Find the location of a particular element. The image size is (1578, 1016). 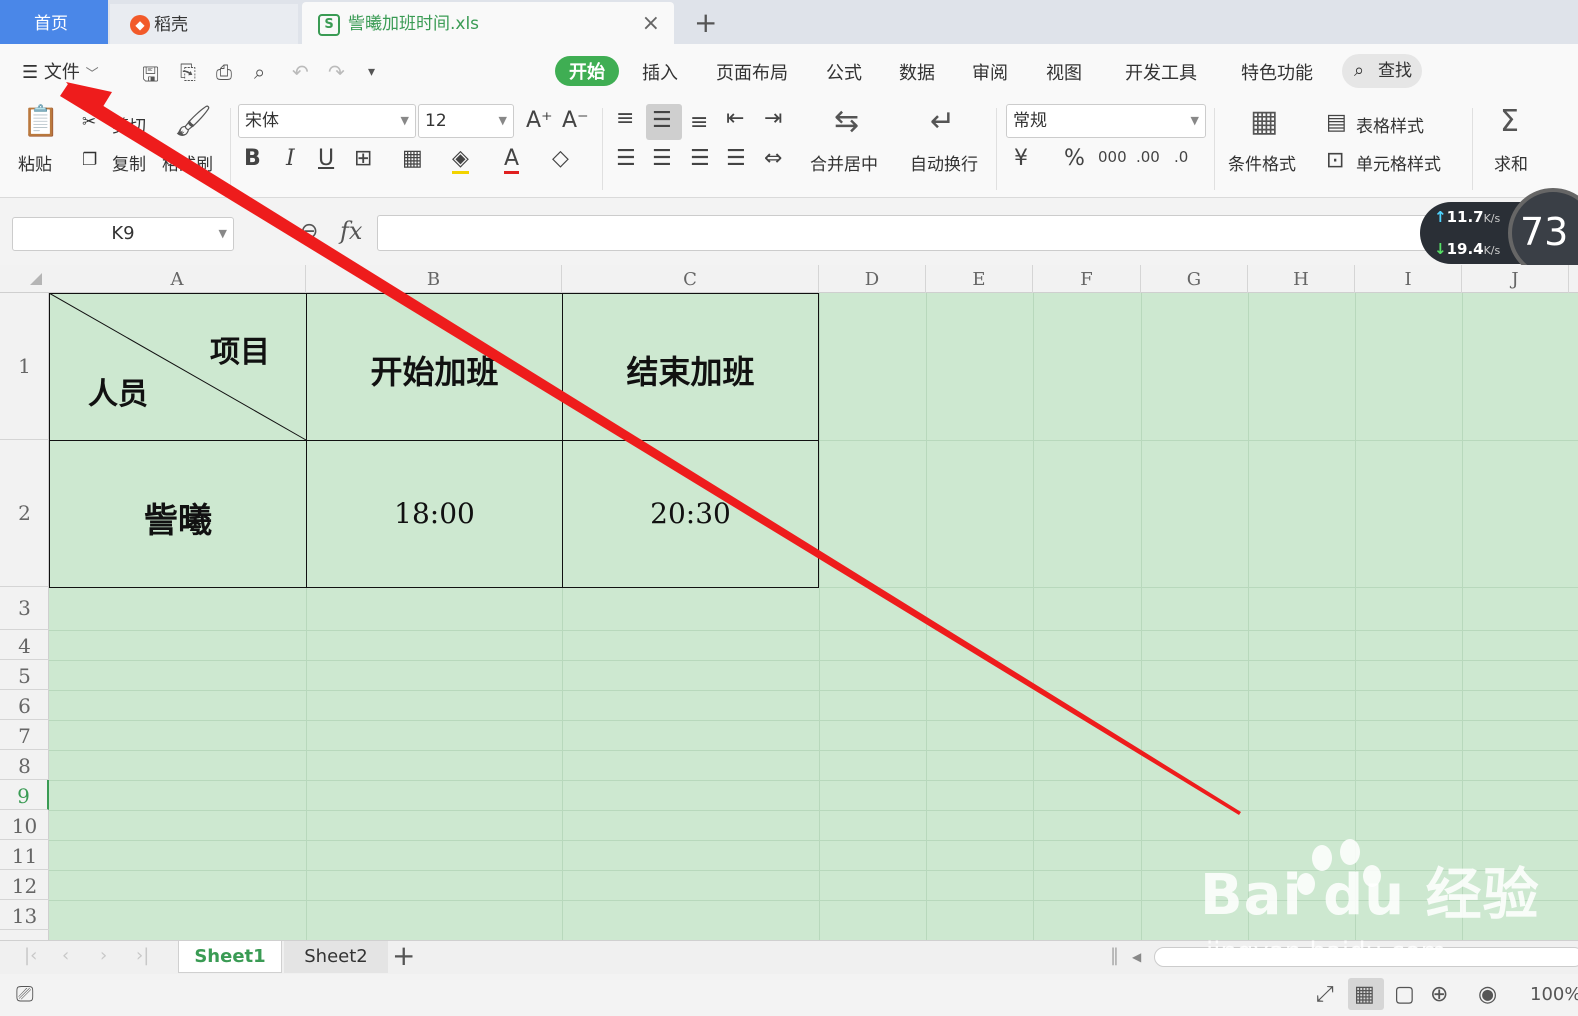

name-box: K9 ▼ is located at coordinates (123, 234).